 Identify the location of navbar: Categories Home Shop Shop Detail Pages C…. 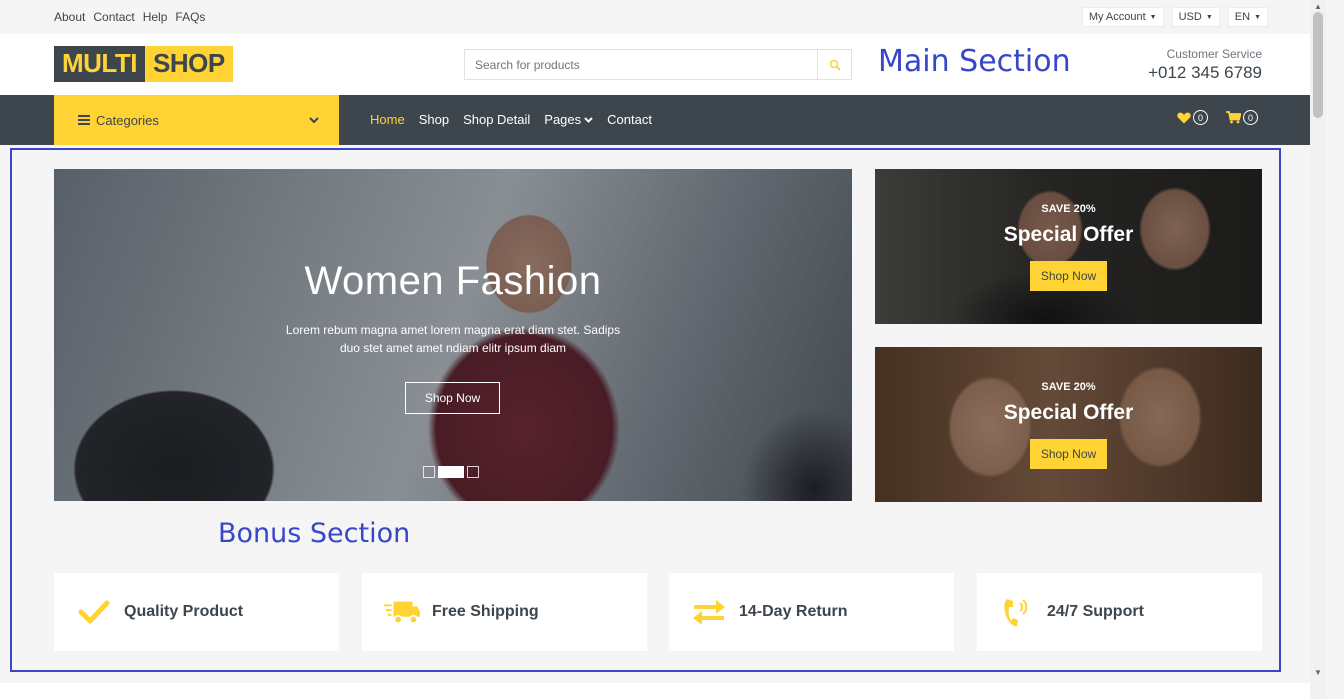
(655, 120).